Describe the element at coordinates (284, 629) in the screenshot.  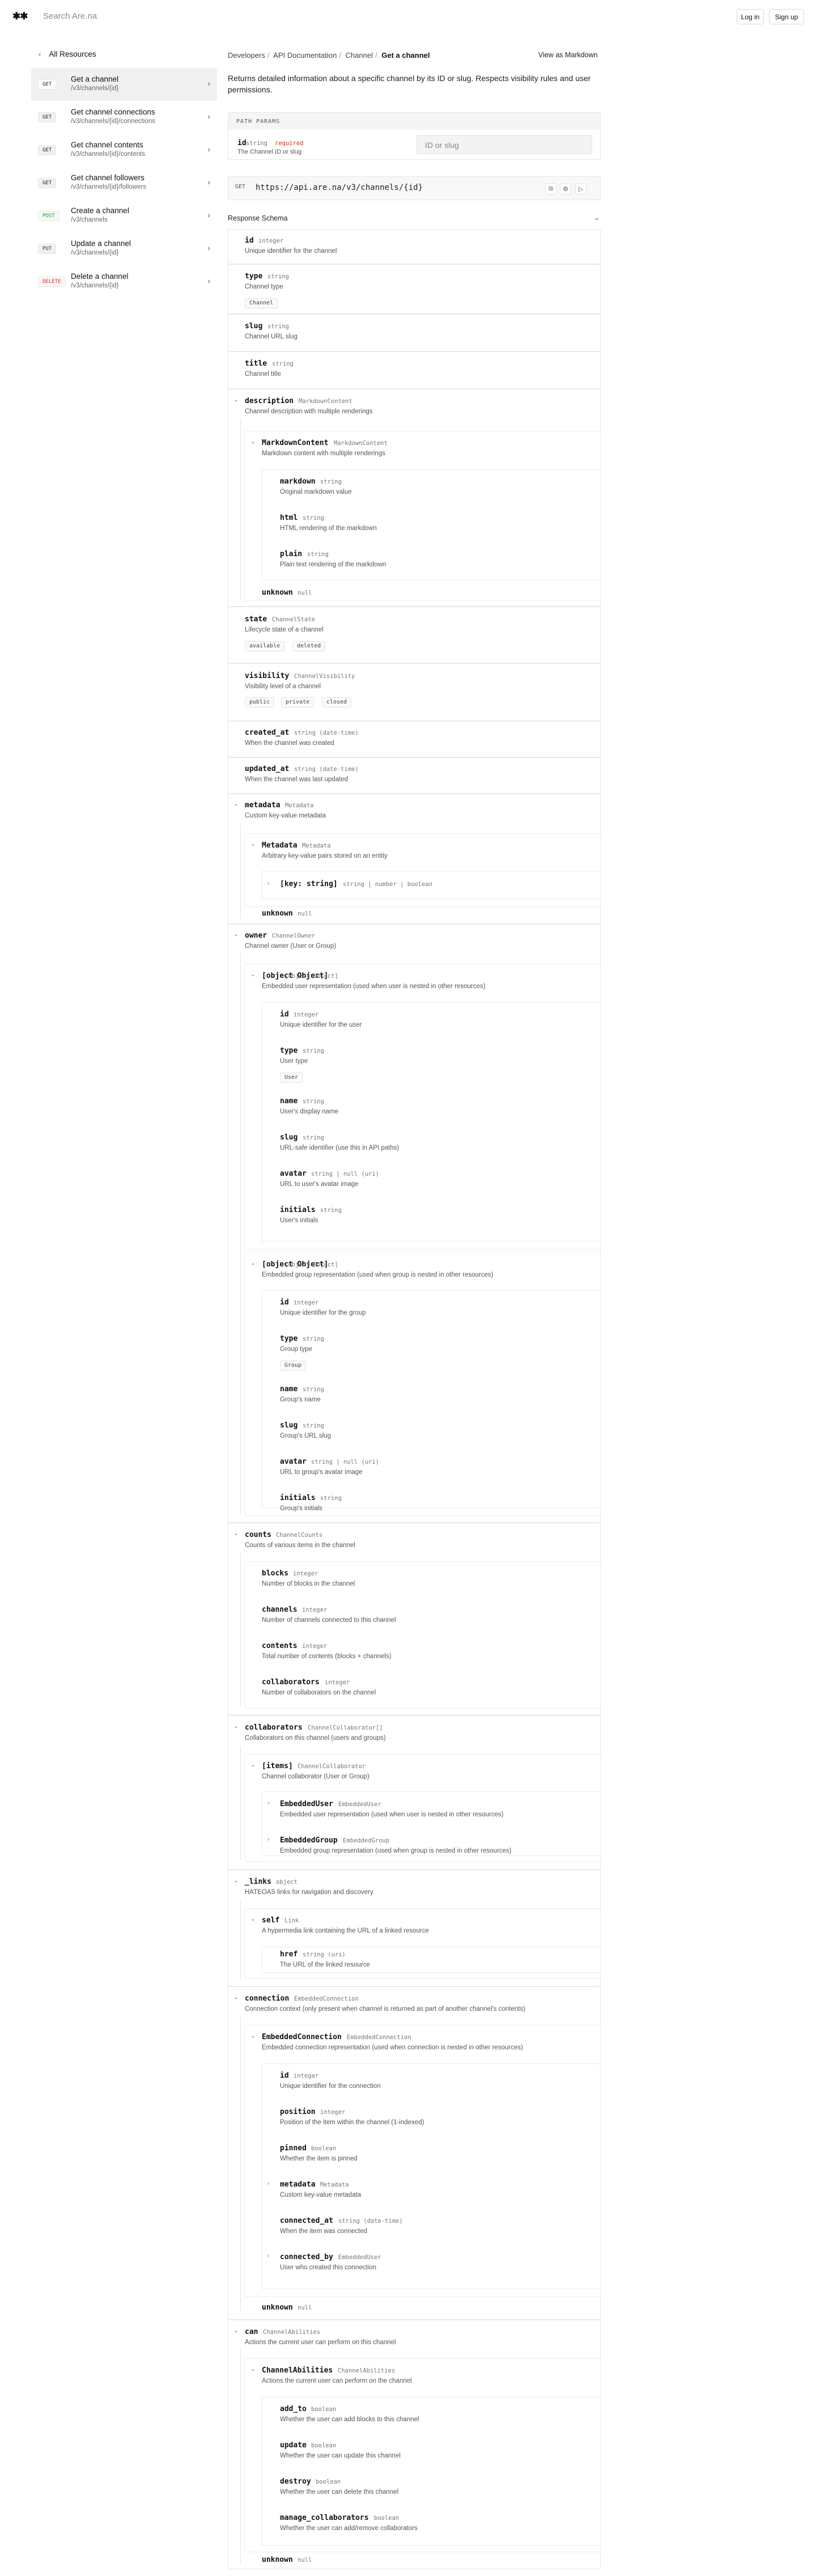
I see `field-desc: Lifecycle state of a channel` at that location.